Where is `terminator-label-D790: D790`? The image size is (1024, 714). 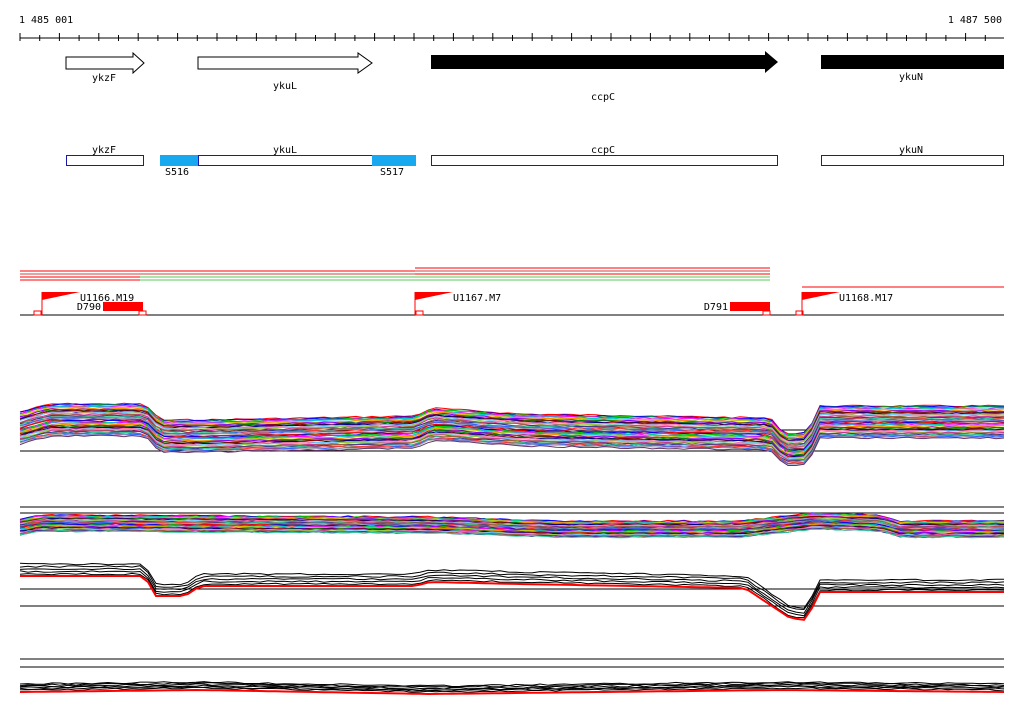
terminator-label-D790: D790 is located at coordinates (89, 307).